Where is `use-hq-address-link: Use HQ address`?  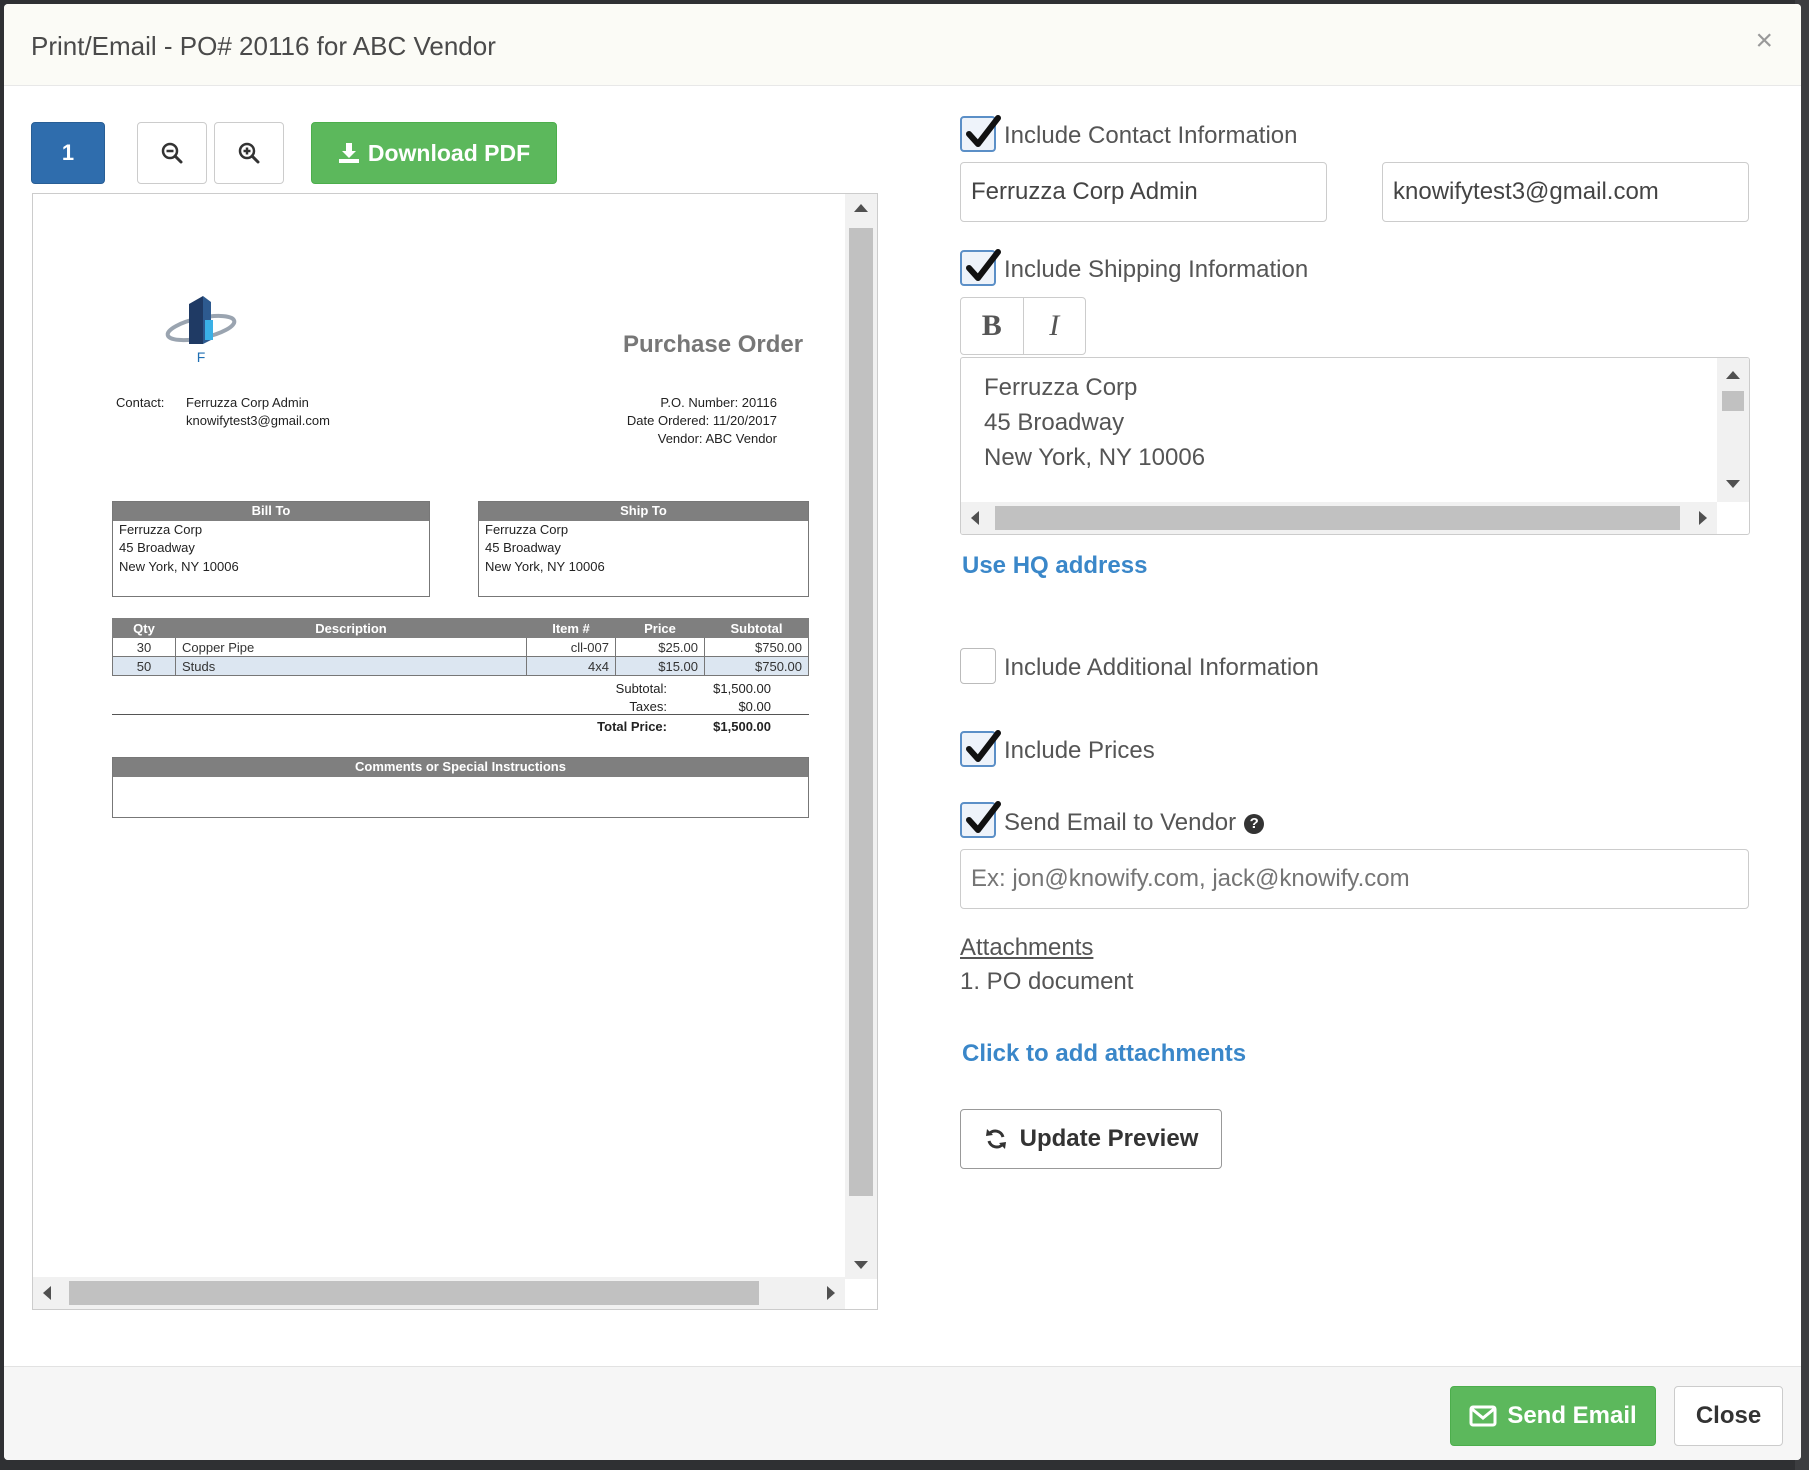
use-hq-address-link: Use HQ address is located at coordinates (1054, 566).